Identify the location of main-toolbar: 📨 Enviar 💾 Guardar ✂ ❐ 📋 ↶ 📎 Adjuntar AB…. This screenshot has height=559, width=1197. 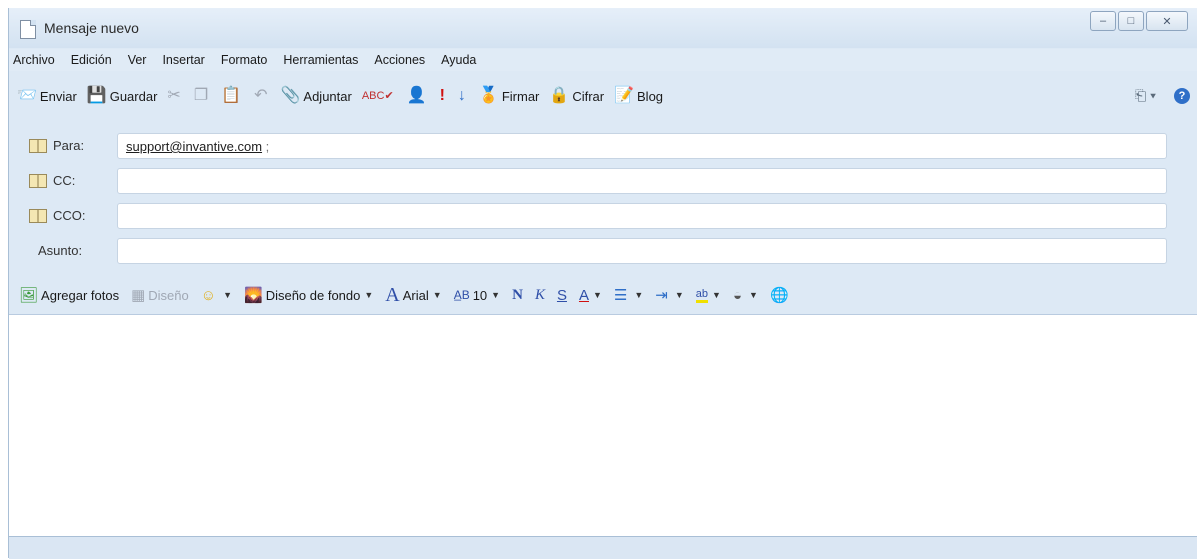
(603, 96).